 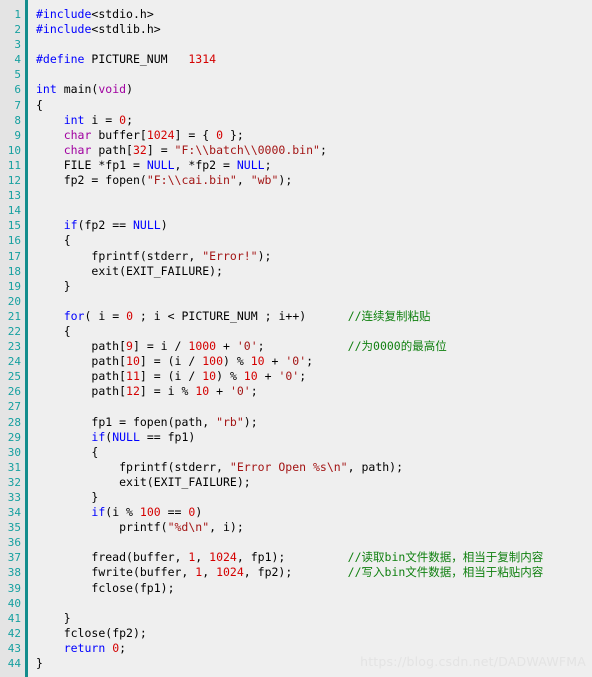 I want to click on line-number: 14, so click(x=14, y=211).